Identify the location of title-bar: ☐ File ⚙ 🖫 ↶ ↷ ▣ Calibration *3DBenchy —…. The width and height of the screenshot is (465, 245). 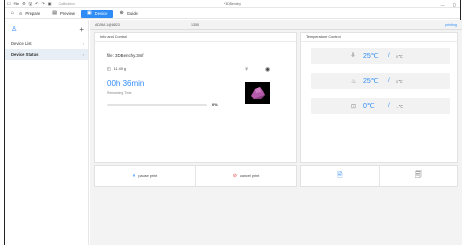
(232, 4).